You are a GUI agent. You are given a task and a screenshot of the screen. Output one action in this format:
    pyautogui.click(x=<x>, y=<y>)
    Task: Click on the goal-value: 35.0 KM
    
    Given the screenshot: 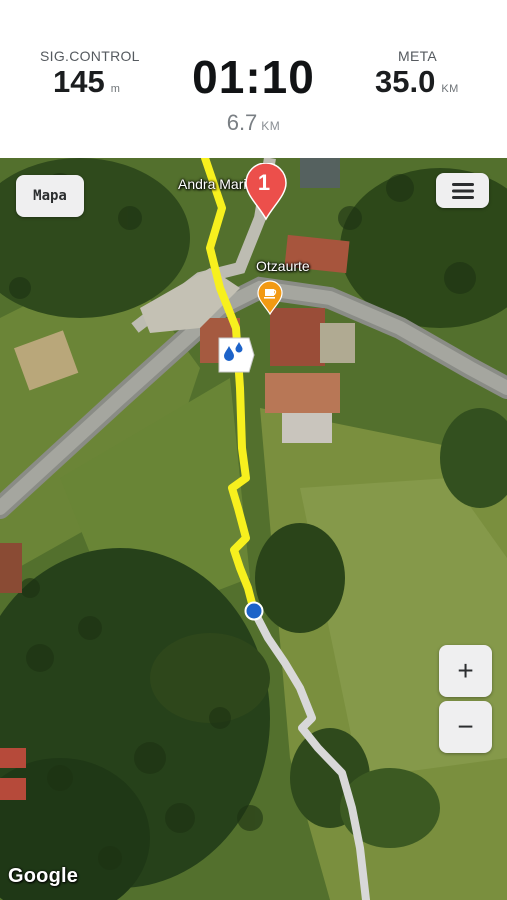 What is the action you would take?
    pyautogui.click(x=417, y=82)
    